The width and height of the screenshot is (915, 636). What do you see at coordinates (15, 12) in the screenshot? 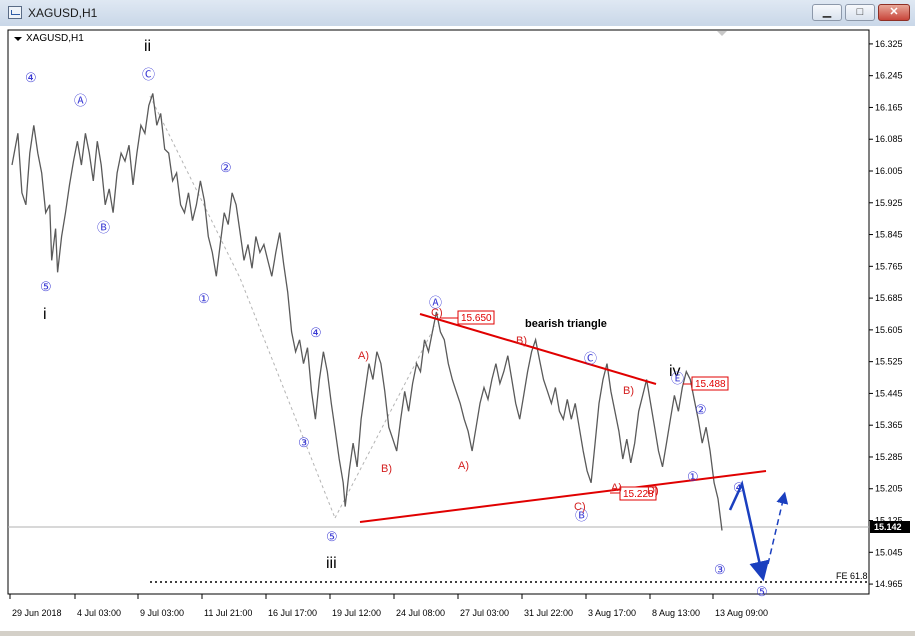
I see `chart-window-icon` at bounding box center [15, 12].